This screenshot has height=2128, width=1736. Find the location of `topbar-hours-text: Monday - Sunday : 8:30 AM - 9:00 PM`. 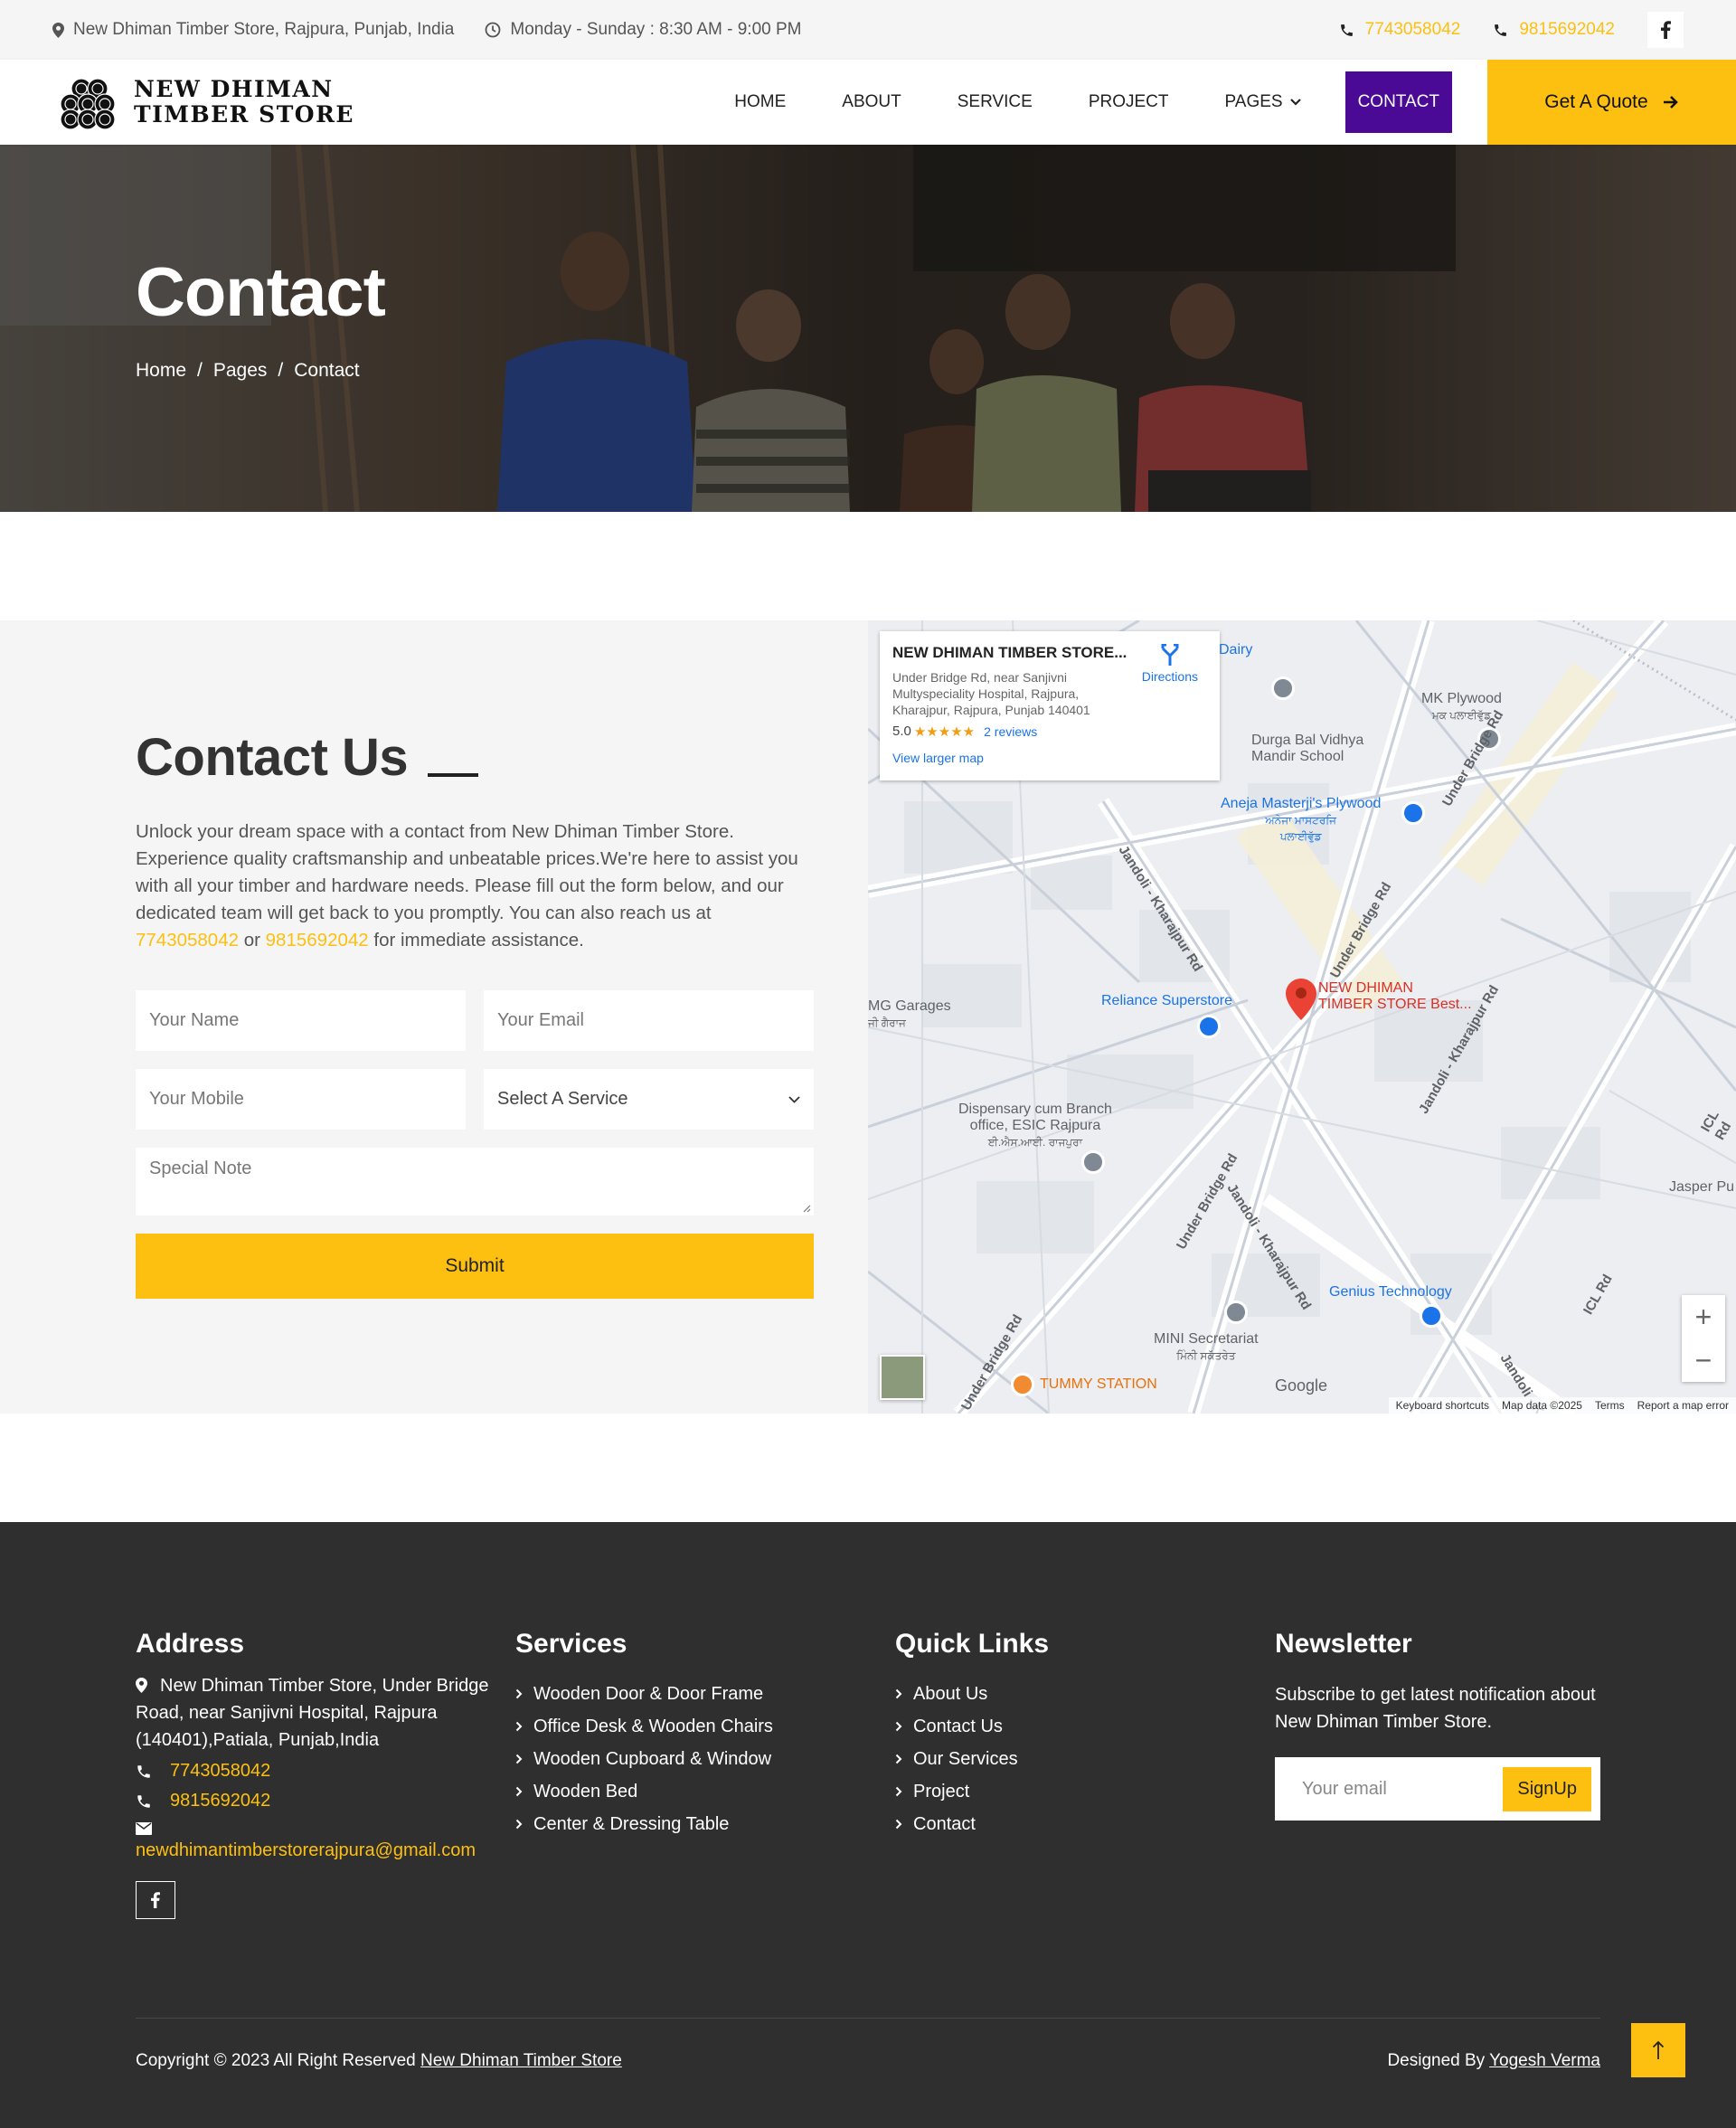

topbar-hours-text: Monday - Sunday : 8:30 AM - 9:00 PM is located at coordinates (656, 29).